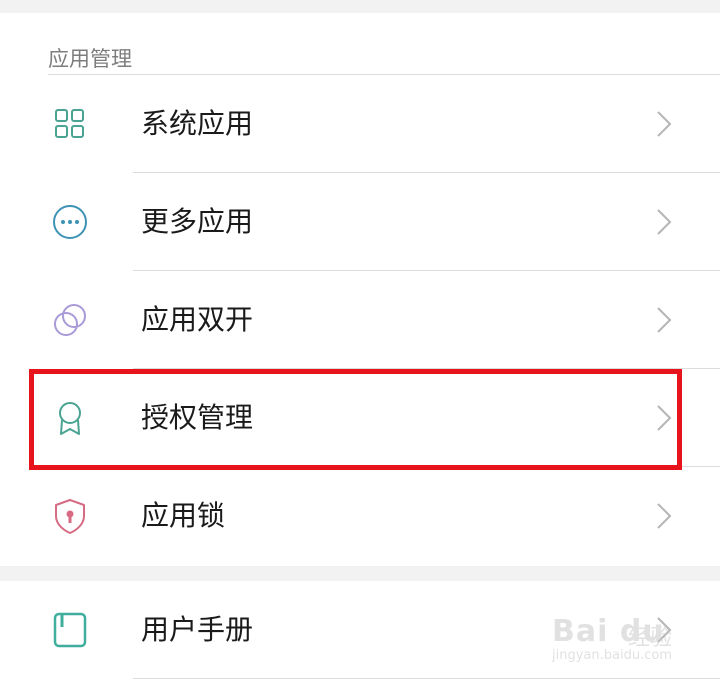 The height and width of the screenshot is (681, 720). Describe the element at coordinates (360, 516) in the screenshot. I see `settings-item-app-lock: 应用锁` at that location.